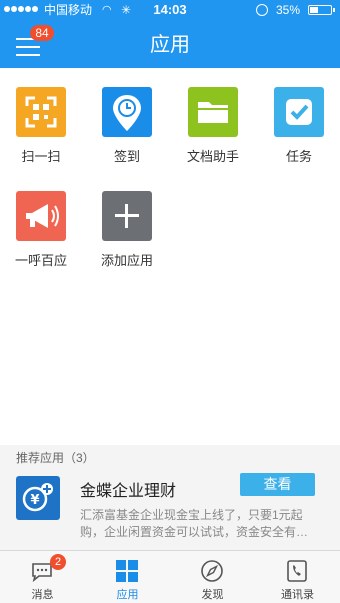 Image resolution: width=340 pixels, height=603 pixels. Describe the element at coordinates (128, 489) in the screenshot. I see `recommended-app-name: 金蝶企业理财` at that location.